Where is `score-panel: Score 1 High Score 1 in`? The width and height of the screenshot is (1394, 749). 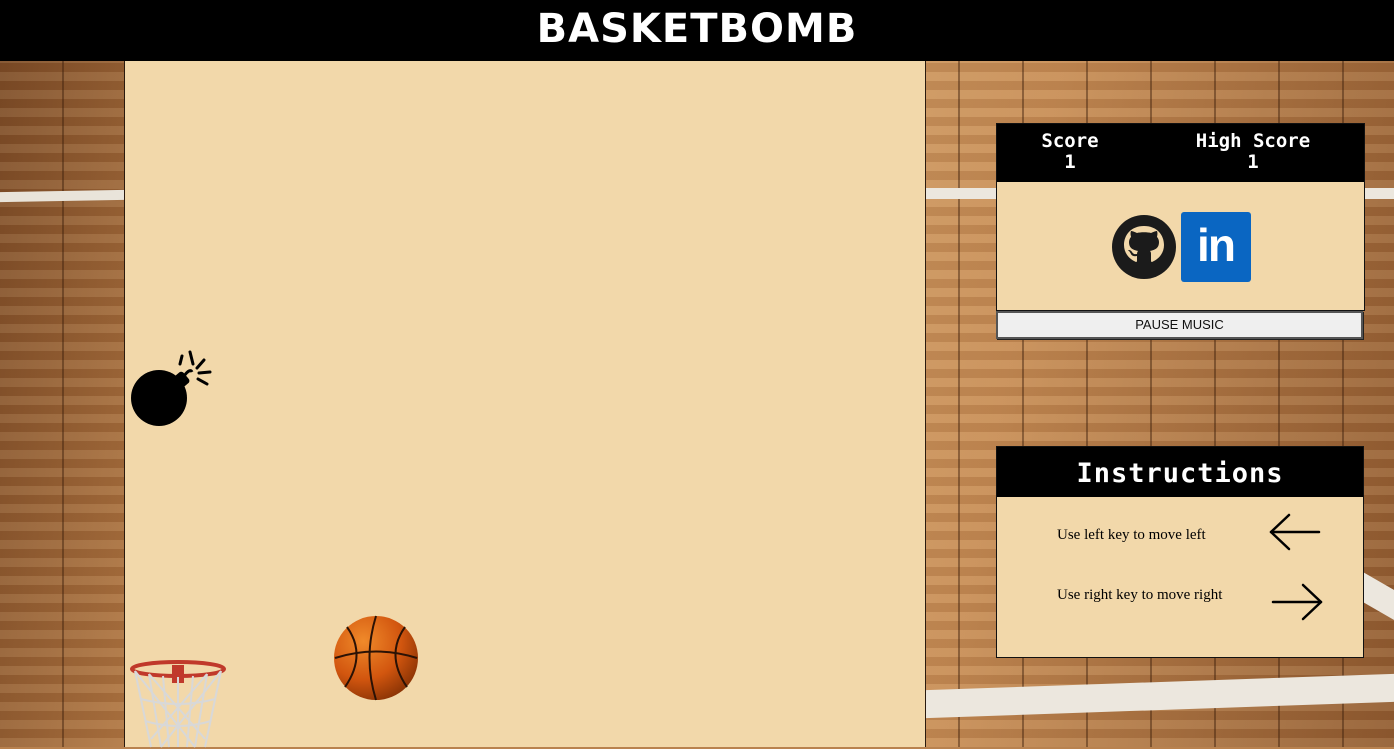
score-panel: Score 1 High Score 1 in is located at coordinates (1180, 217).